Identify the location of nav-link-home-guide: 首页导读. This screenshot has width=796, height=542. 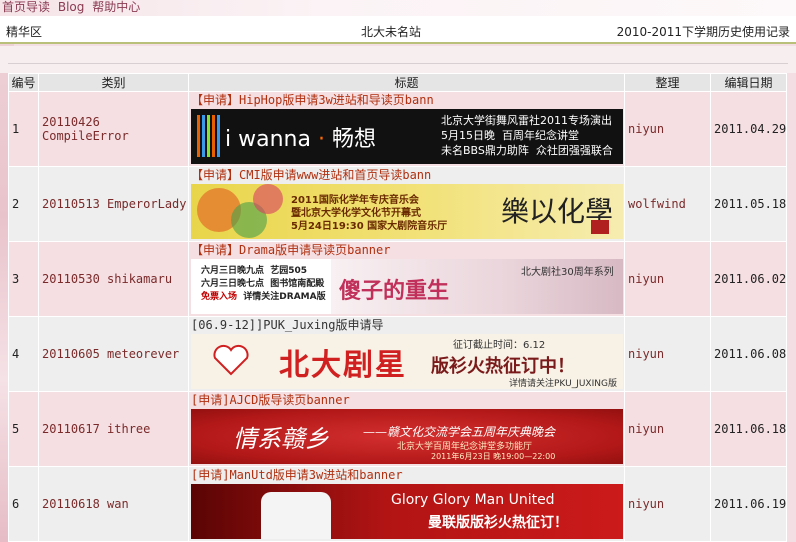
(26, 7).